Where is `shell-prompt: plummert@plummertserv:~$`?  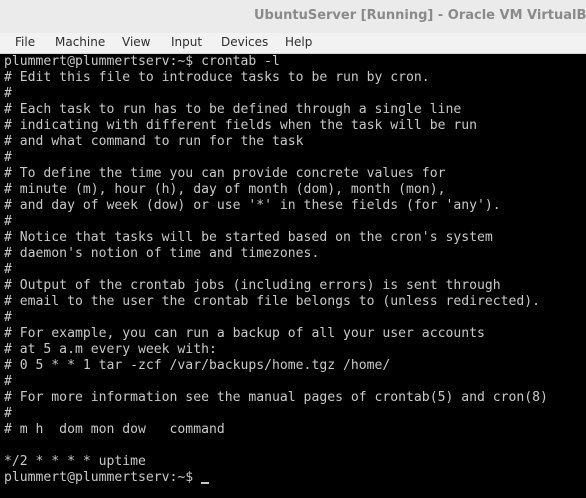 shell-prompt: plummert@plummertserv:~$ is located at coordinates (107, 478).